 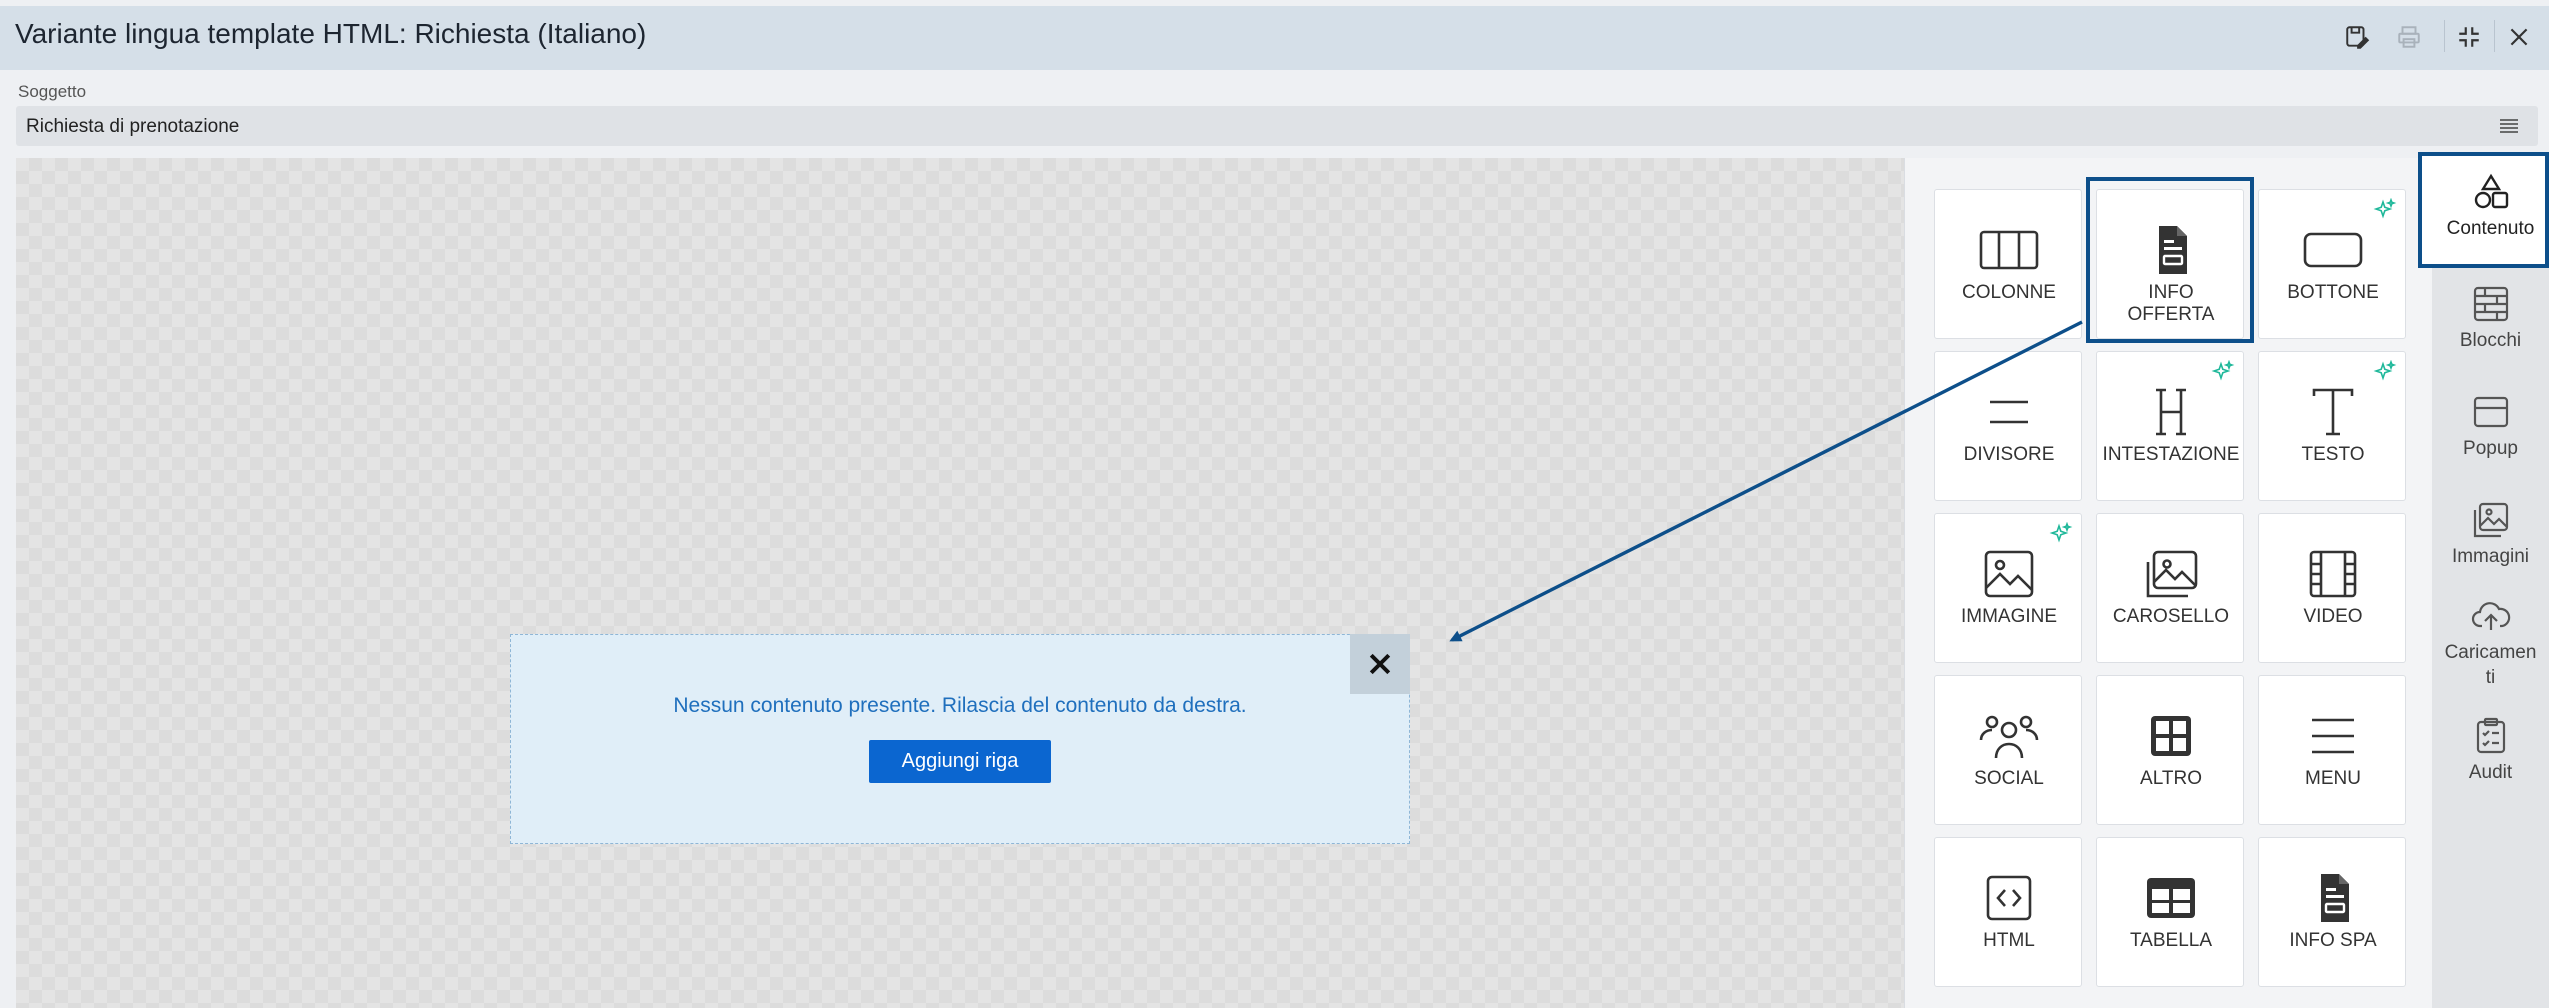 I want to click on tile-divisore: DIVISORE, so click(x=2008, y=426).